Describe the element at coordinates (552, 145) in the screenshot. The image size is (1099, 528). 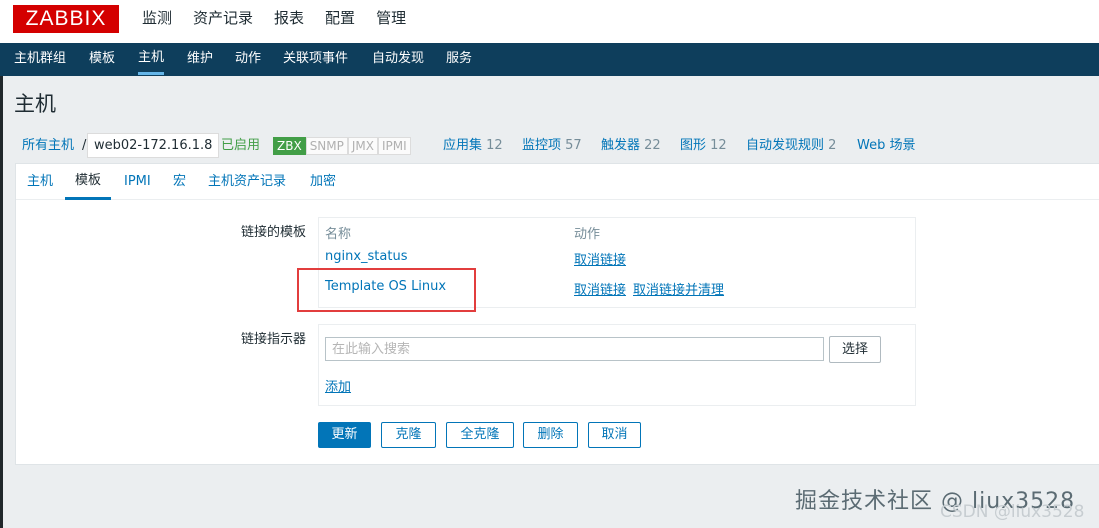
I see `host-link-items: 监控项 57` at that location.